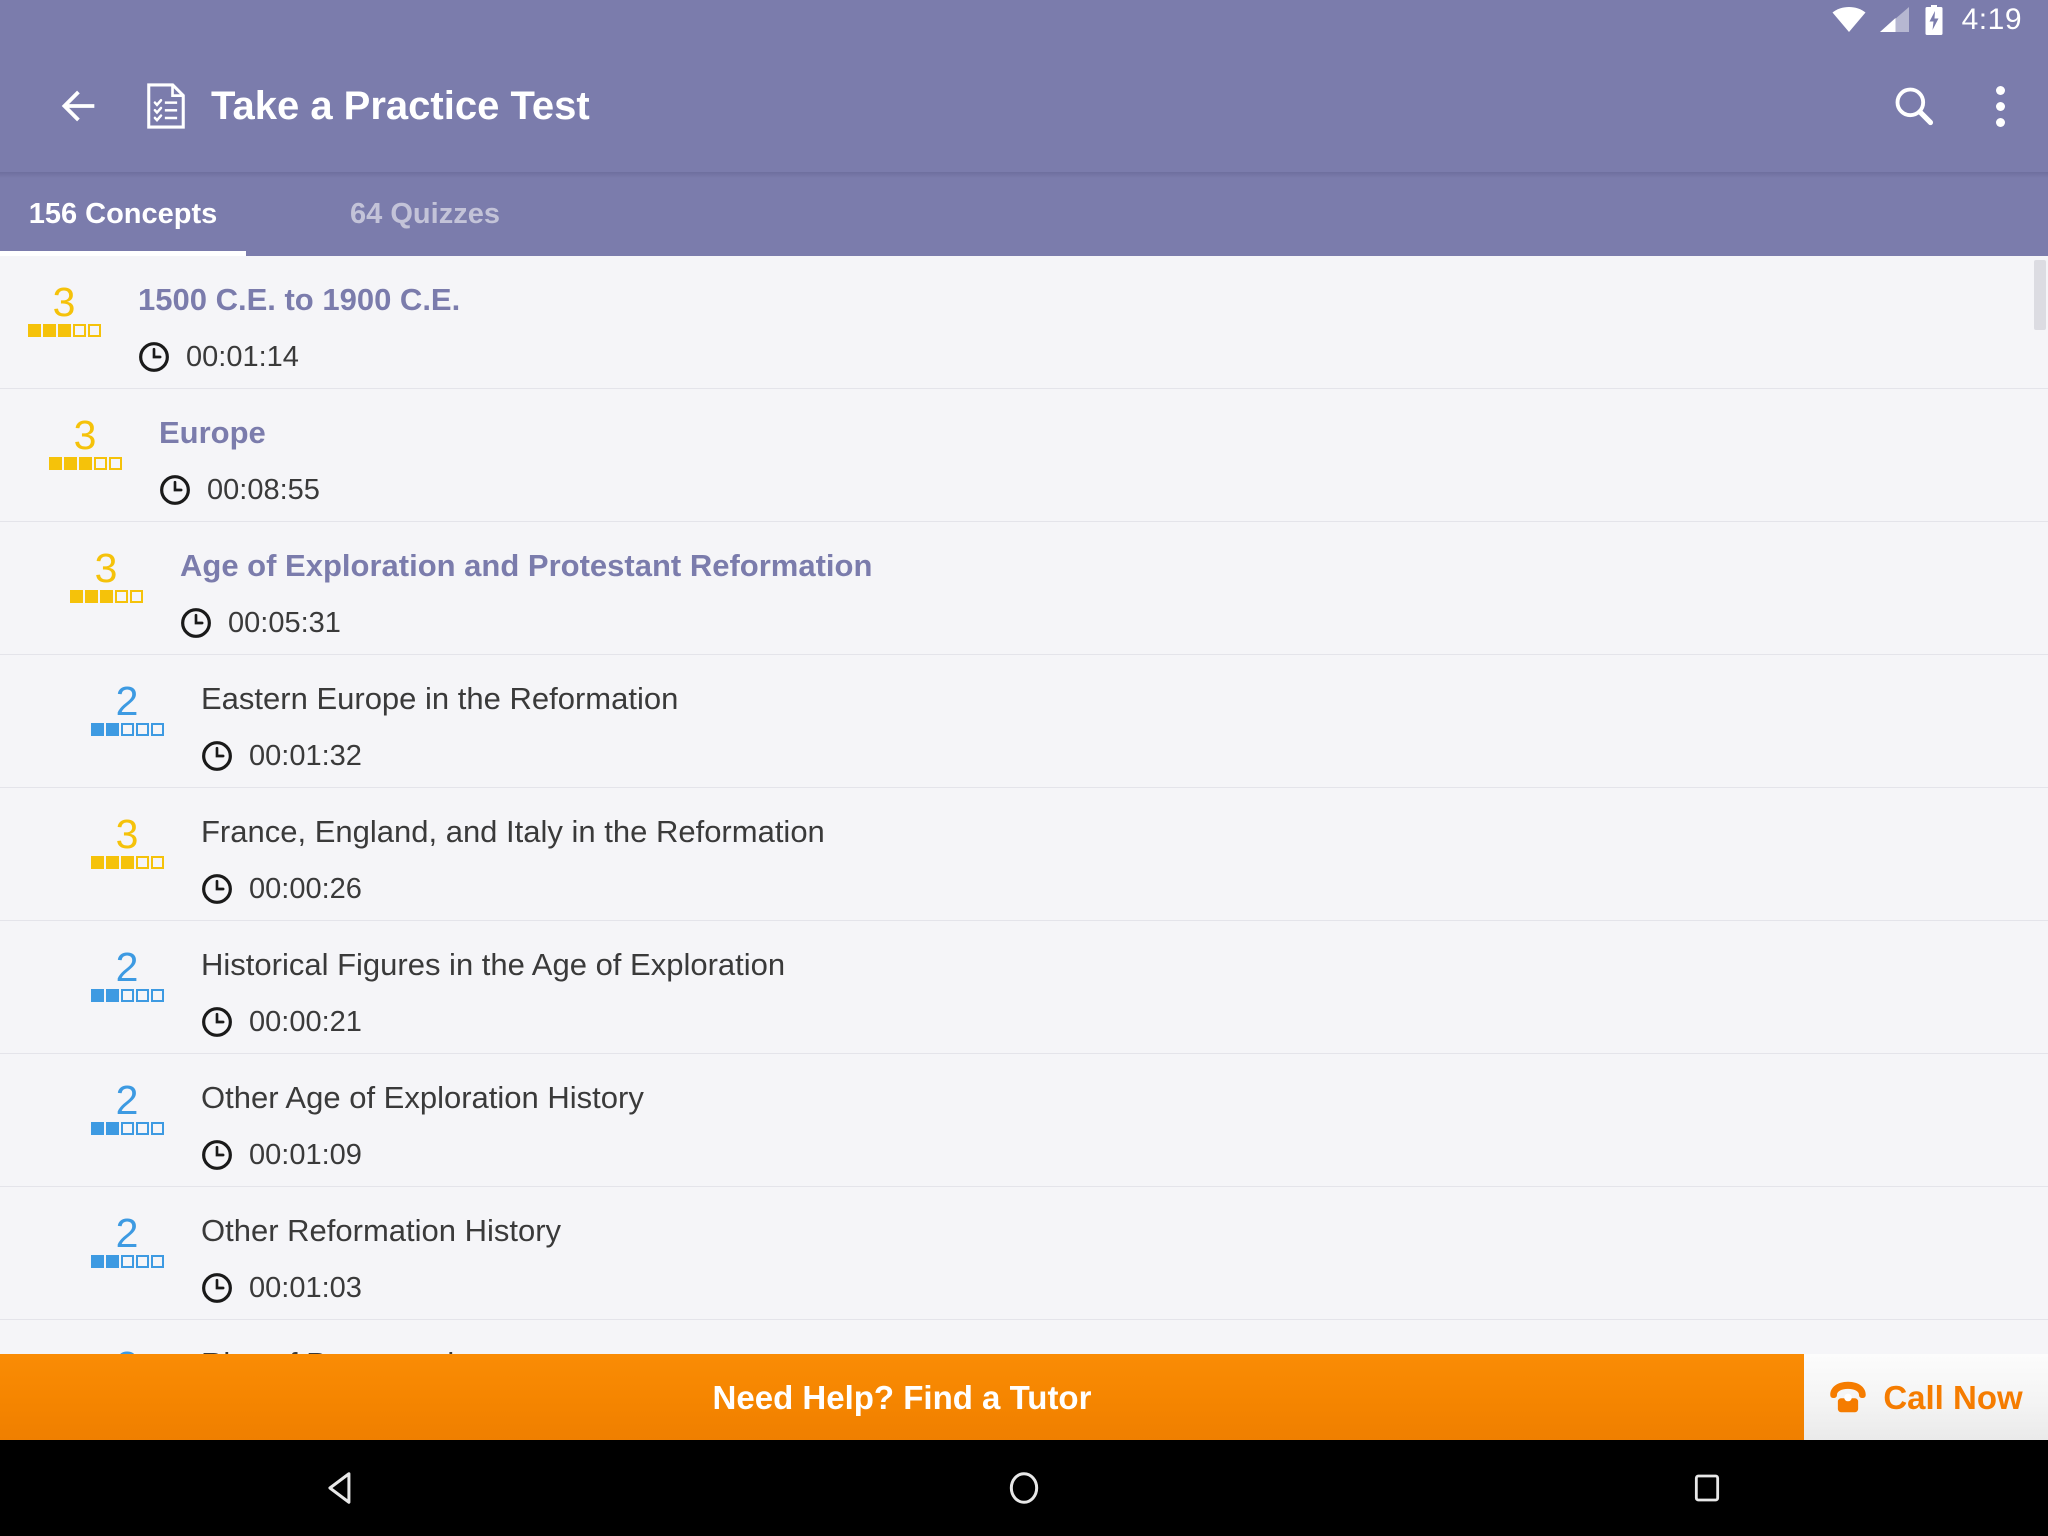 The height and width of the screenshot is (1536, 2048). What do you see at coordinates (1849, 19) in the screenshot?
I see `wifi-icon` at bounding box center [1849, 19].